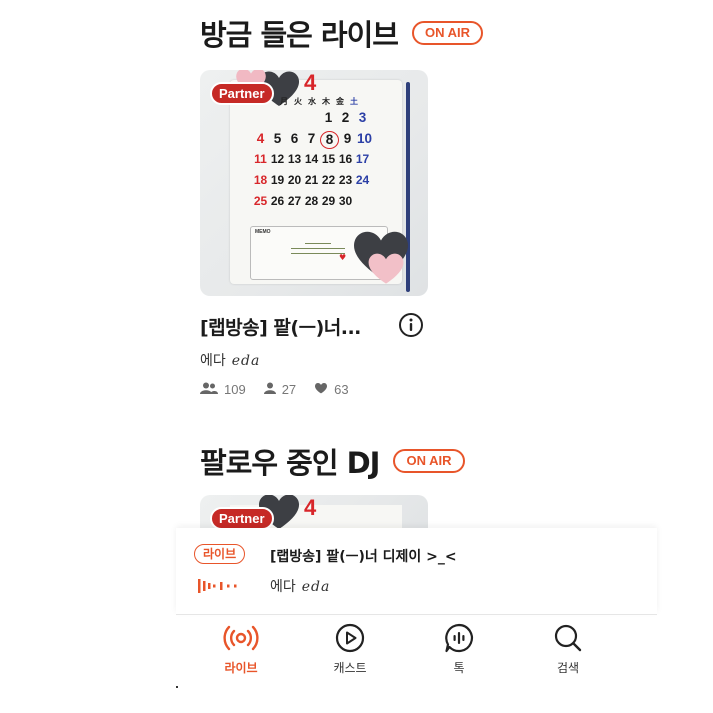  Describe the element at coordinates (343, 257) in the screenshot. I see `small-heart-icon: ♥` at that location.